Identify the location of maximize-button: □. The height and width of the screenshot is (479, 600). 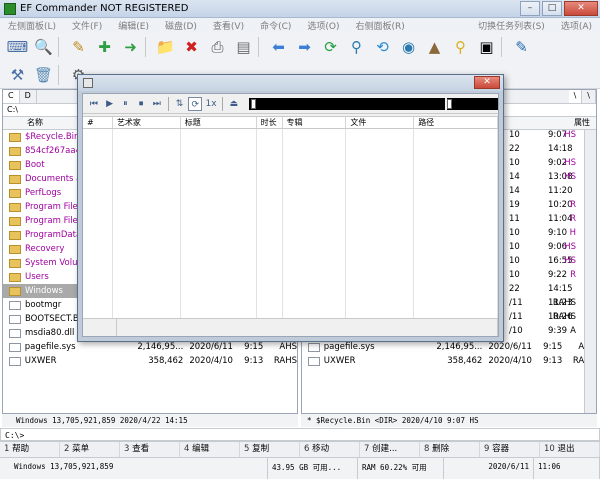
(552, 8).